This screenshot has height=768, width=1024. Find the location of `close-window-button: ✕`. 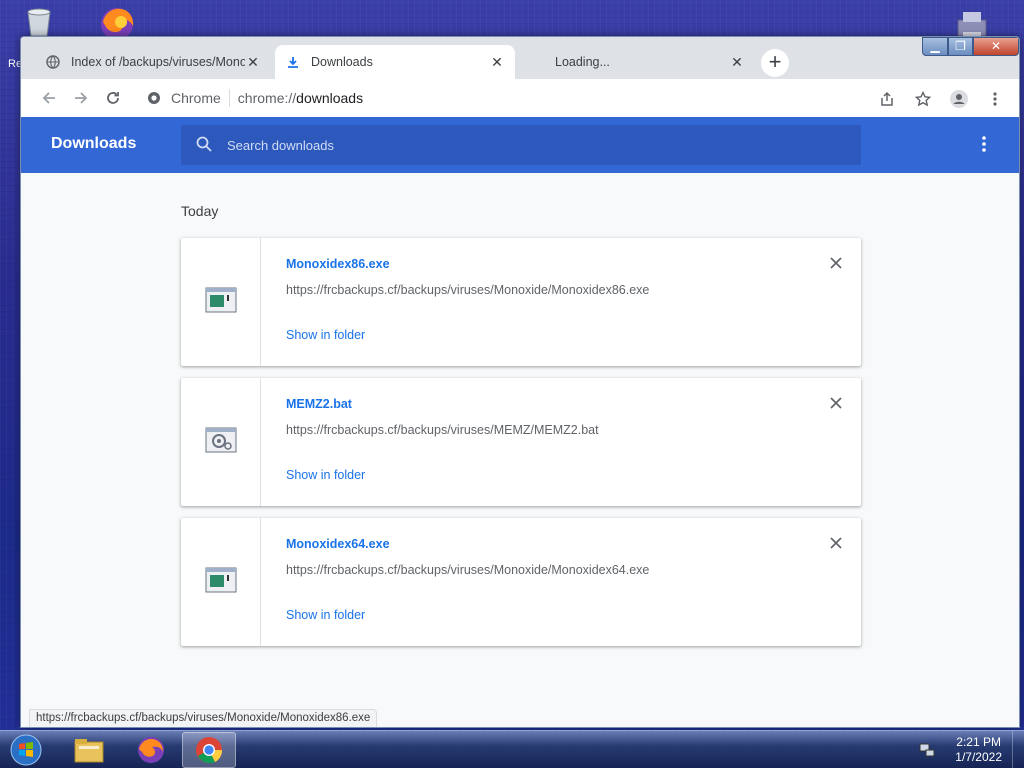

close-window-button: ✕ is located at coordinates (996, 46).